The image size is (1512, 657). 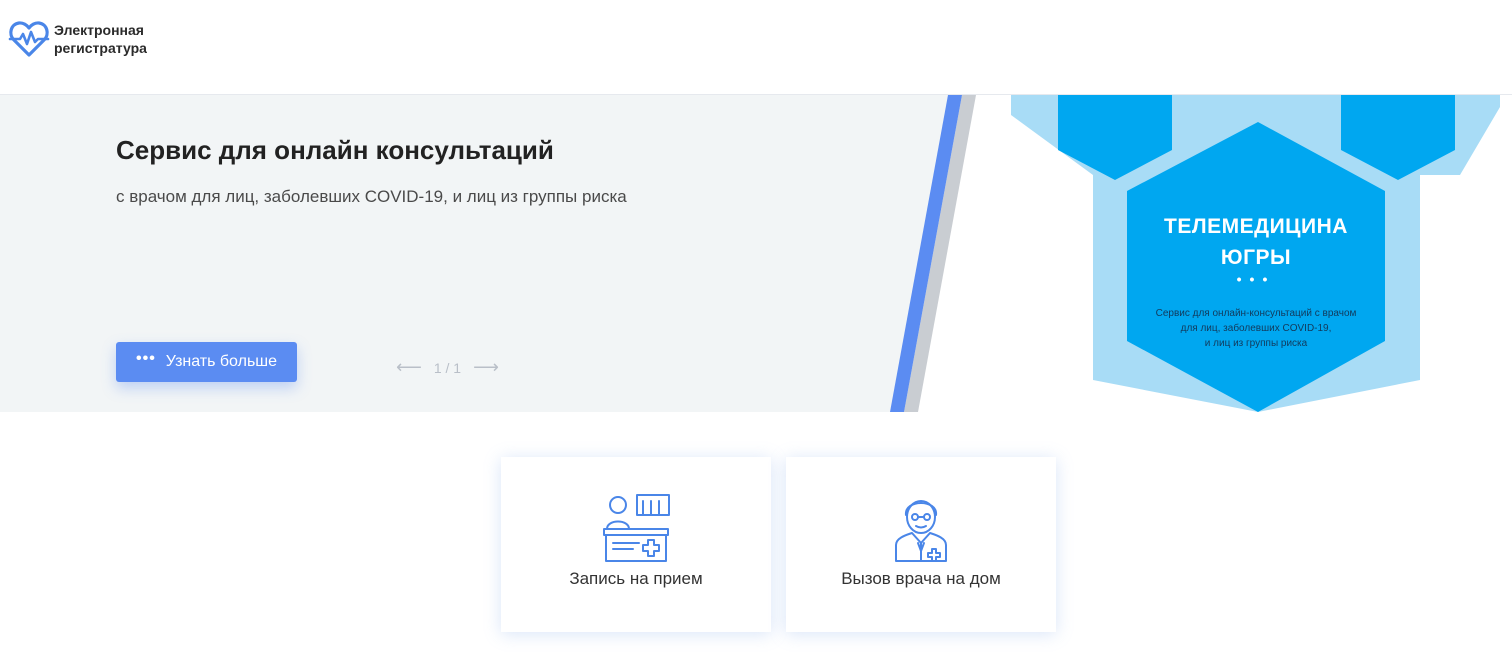 I want to click on pager-count: 1 / 1, so click(x=447, y=367).